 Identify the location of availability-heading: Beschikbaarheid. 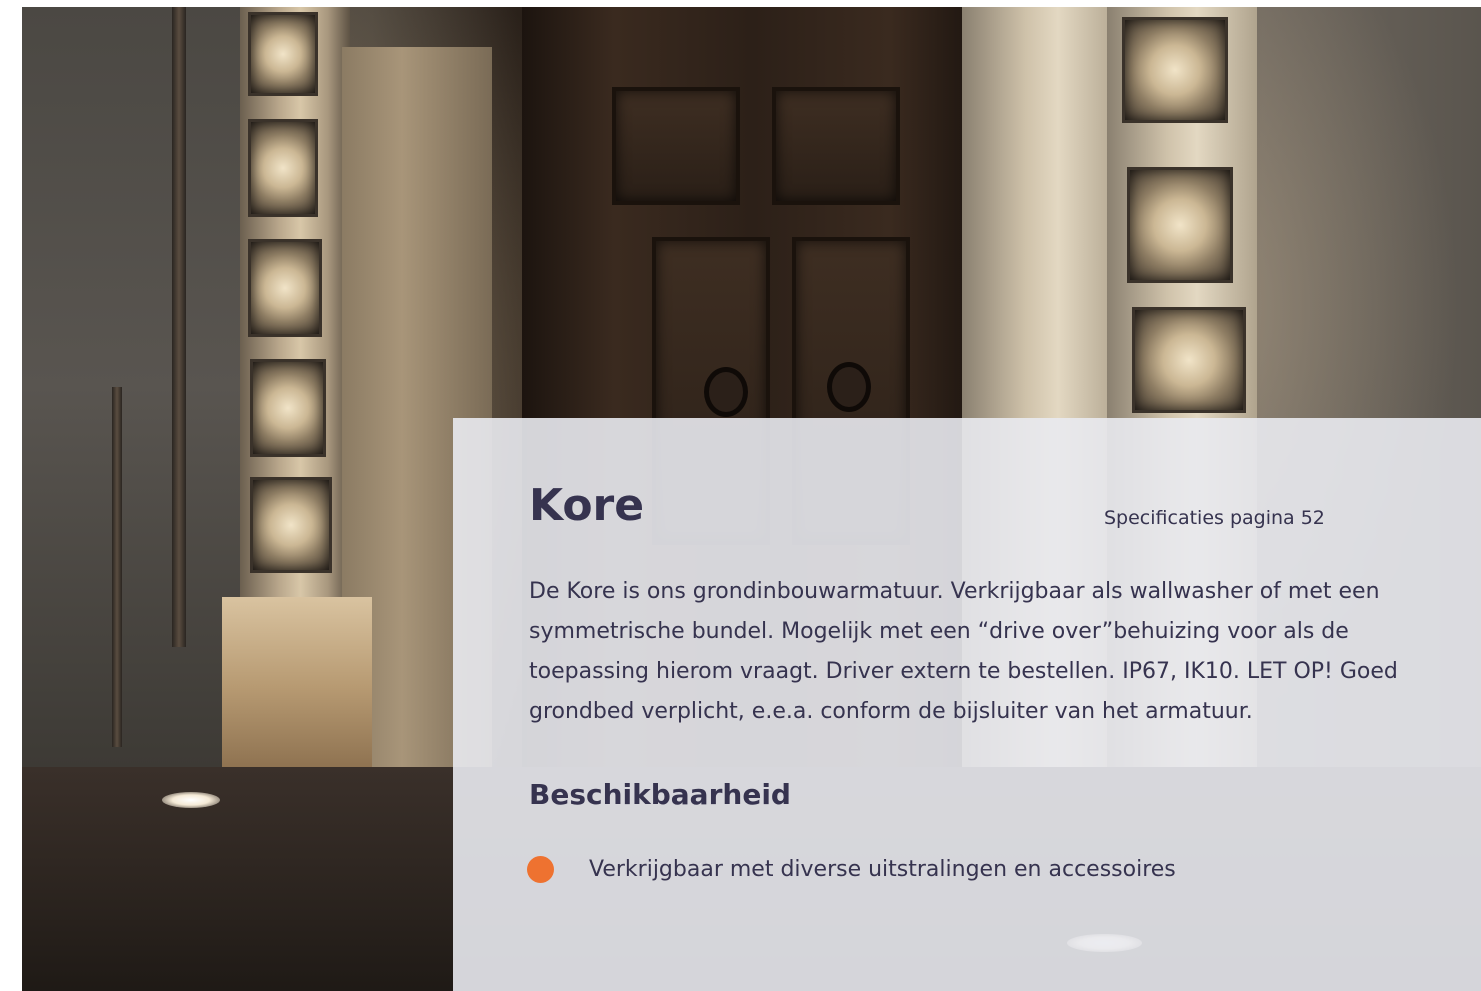
(660, 794).